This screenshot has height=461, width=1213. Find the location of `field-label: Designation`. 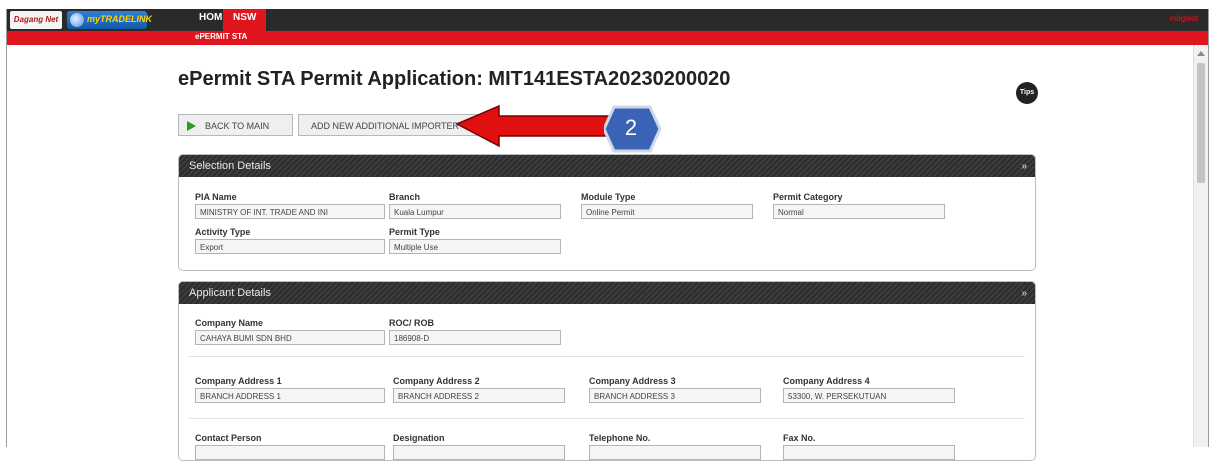

field-label: Designation is located at coordinates (419, 438).